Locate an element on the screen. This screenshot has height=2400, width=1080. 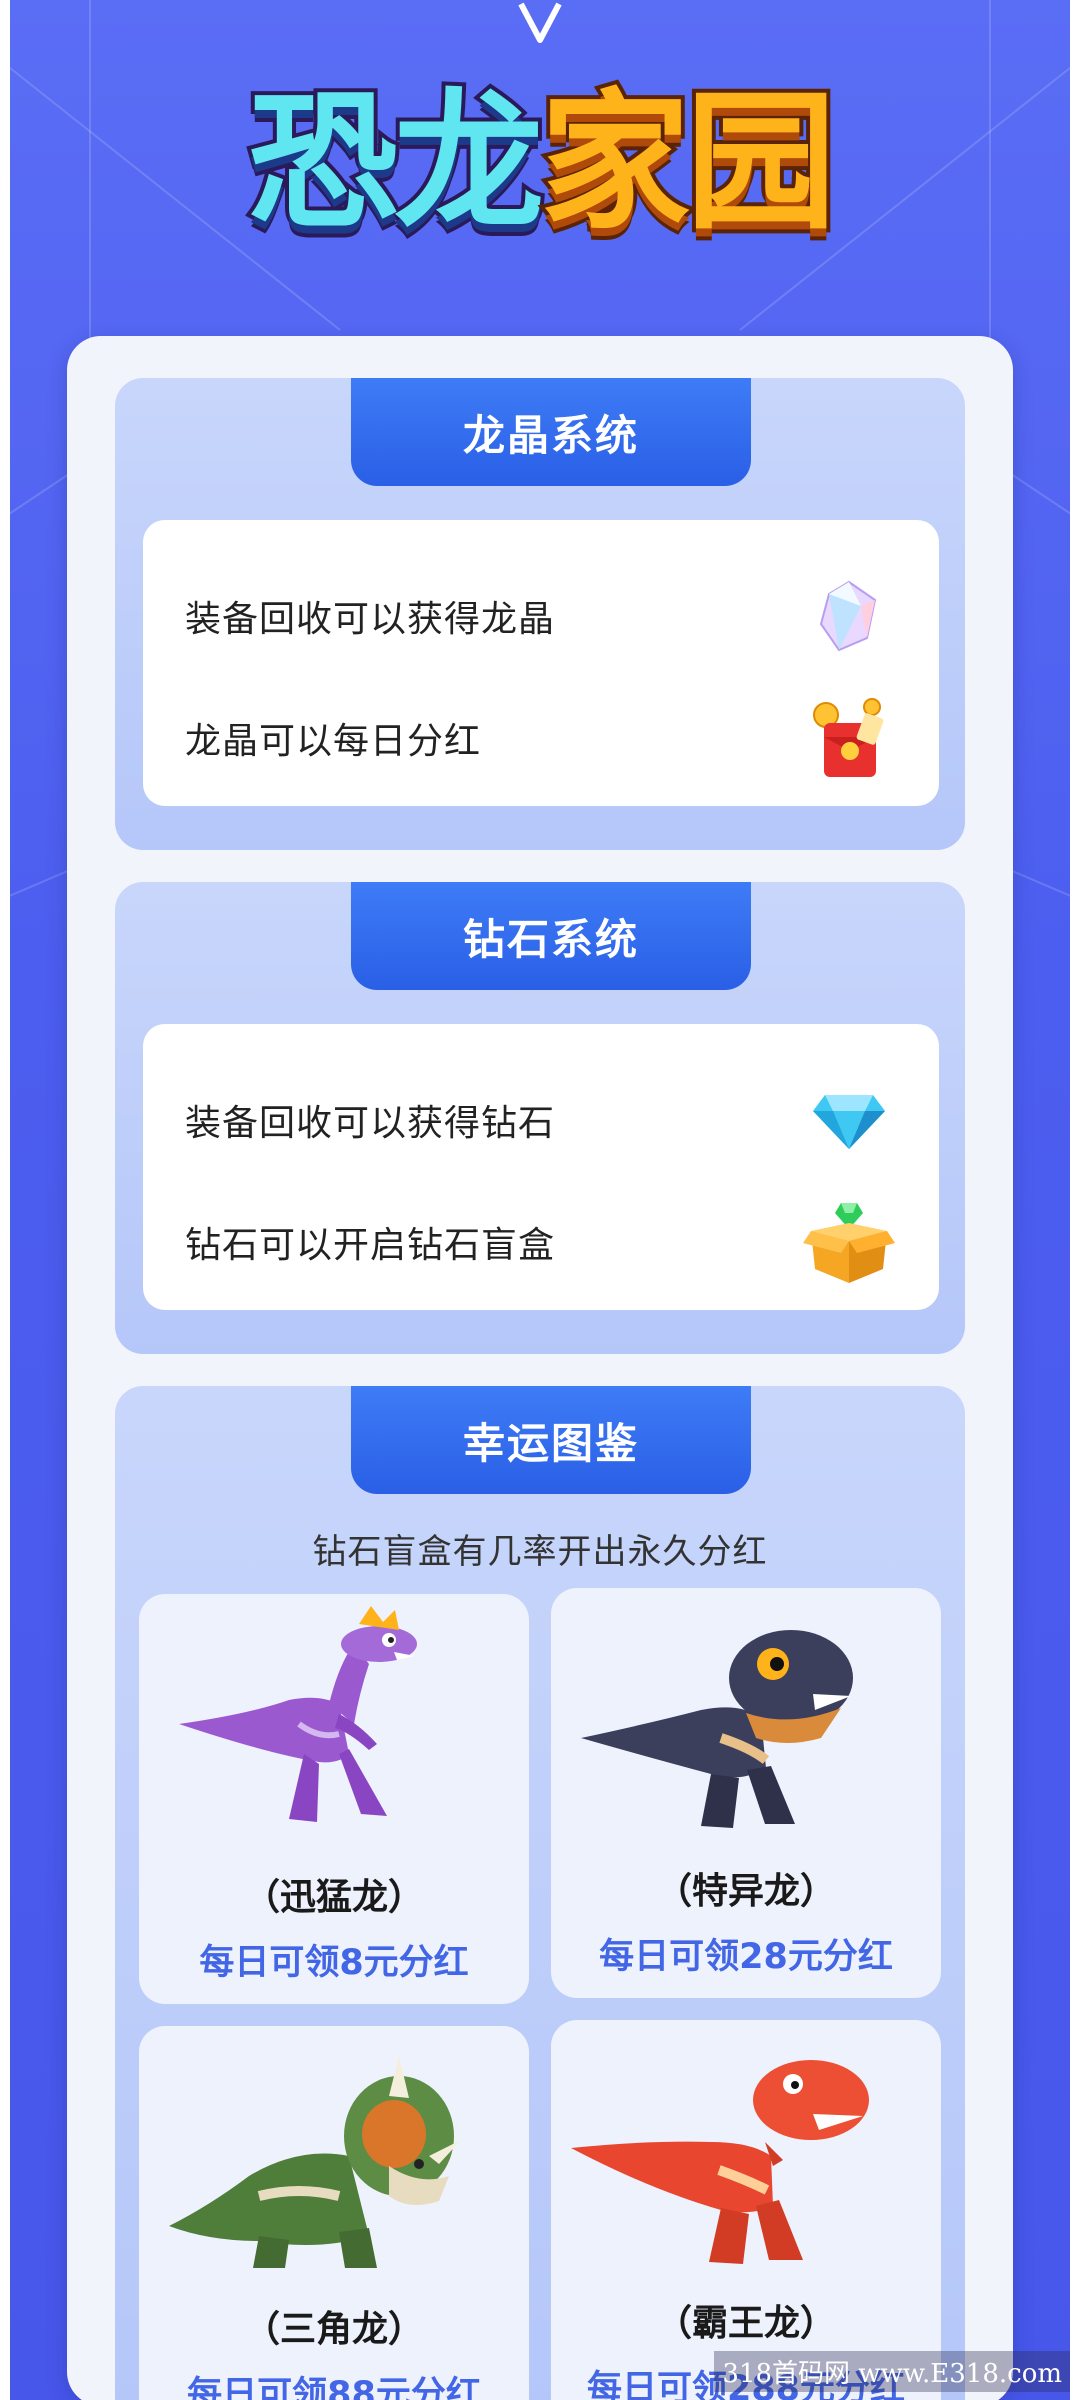
diamond-icon is located at coordinates (849, 1120).